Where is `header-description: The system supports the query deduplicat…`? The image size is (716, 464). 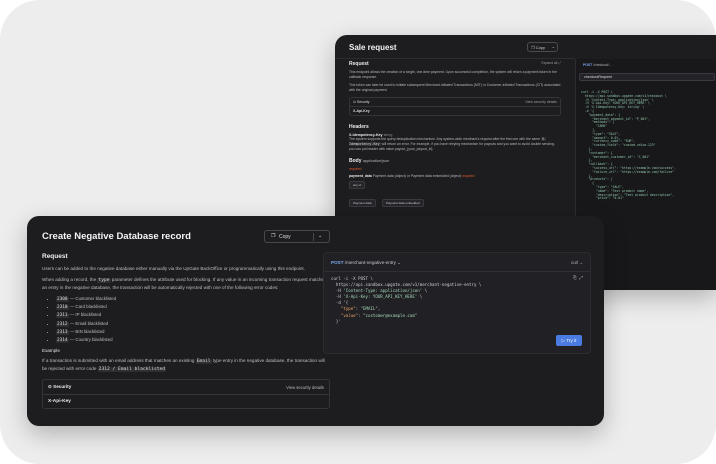 header-description: The system supports the query deduplicat… is located at coordinates (452, 144).